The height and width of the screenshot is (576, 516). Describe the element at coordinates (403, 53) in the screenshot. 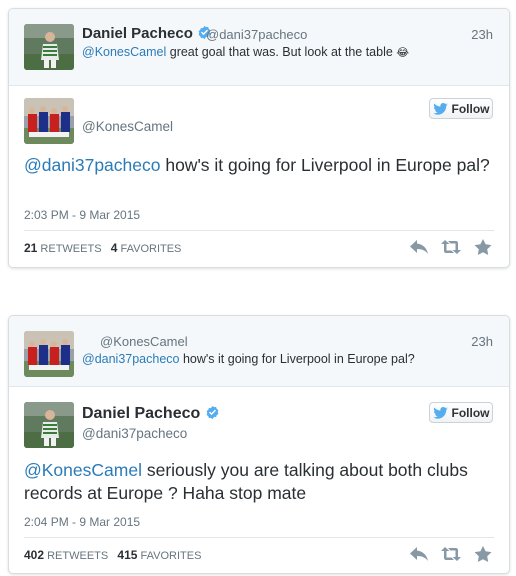

I see `joy-emoji-icon: 😂` at that location.